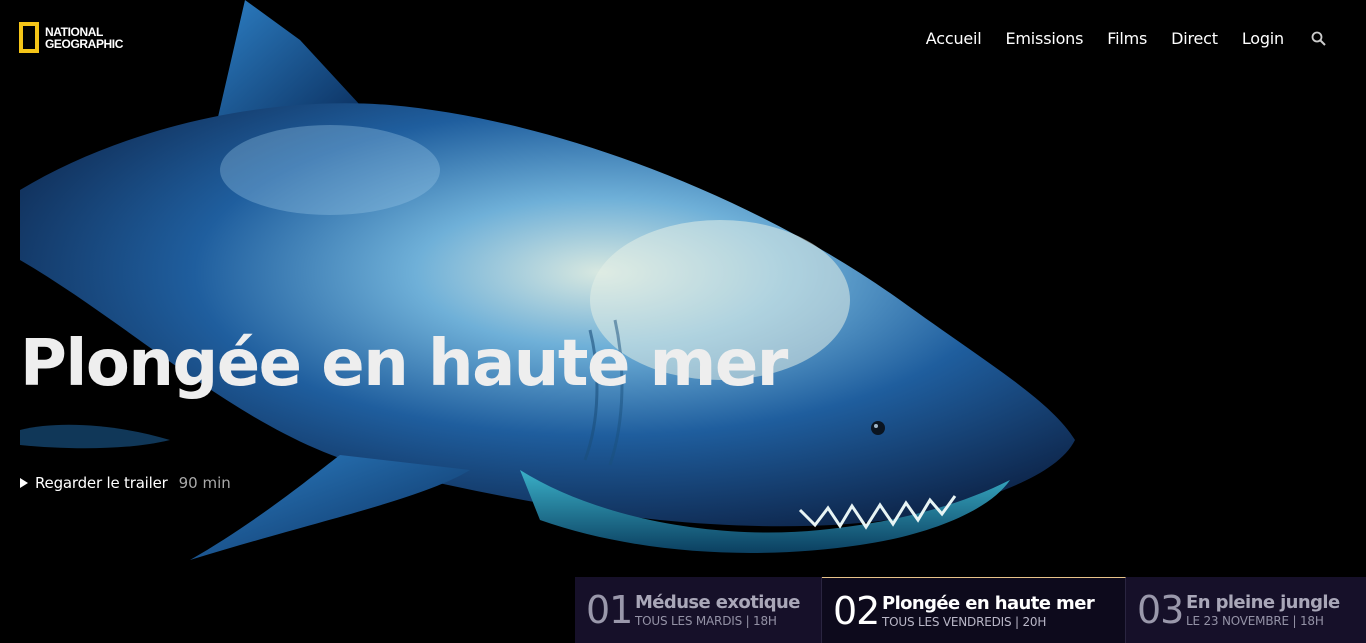 The height and width of the screenshot is (643, 1366). What do you see at coordinates (1263, 602) in the screenshot?
I see `schedule-title: En pleine jungle` at bounding box center [1263, 602].